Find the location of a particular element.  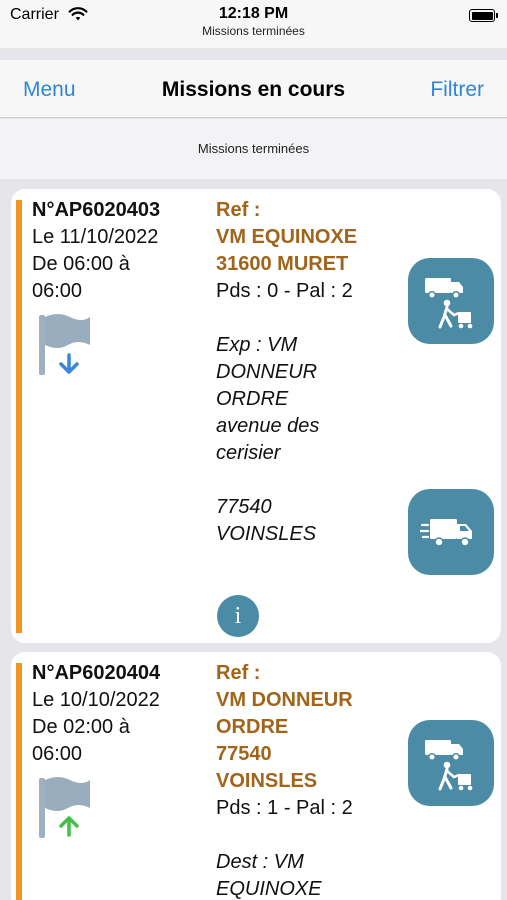

completed-missions-header: Missions terminées is located at coordinates (253, 149).